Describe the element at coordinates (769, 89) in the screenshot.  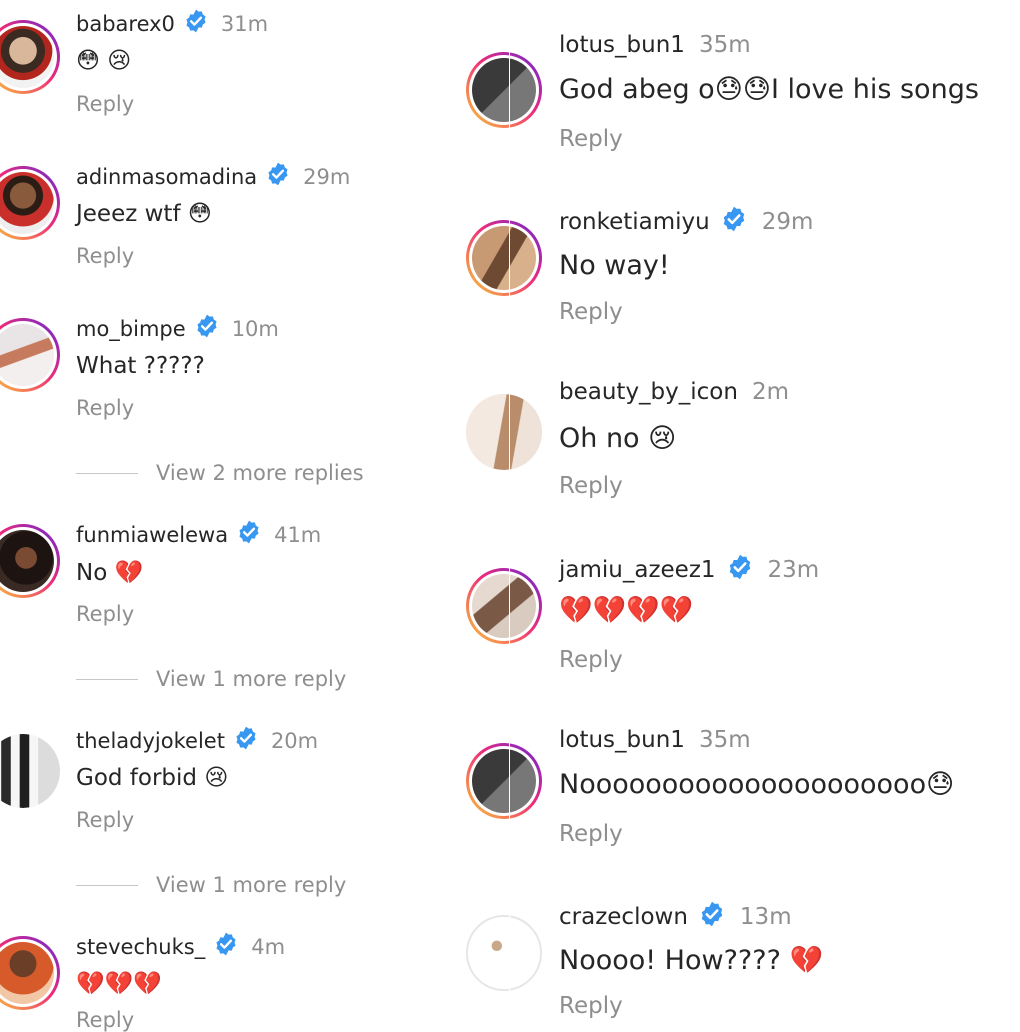
I see `comment-text: God abeg o😓😓I love his songs` at that location.